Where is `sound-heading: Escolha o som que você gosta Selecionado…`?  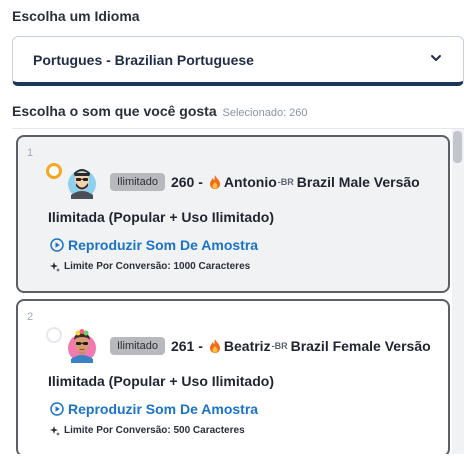
sound-heading: Escolha o som que você gosta Selecionado… is located at coordinates (160, 111).